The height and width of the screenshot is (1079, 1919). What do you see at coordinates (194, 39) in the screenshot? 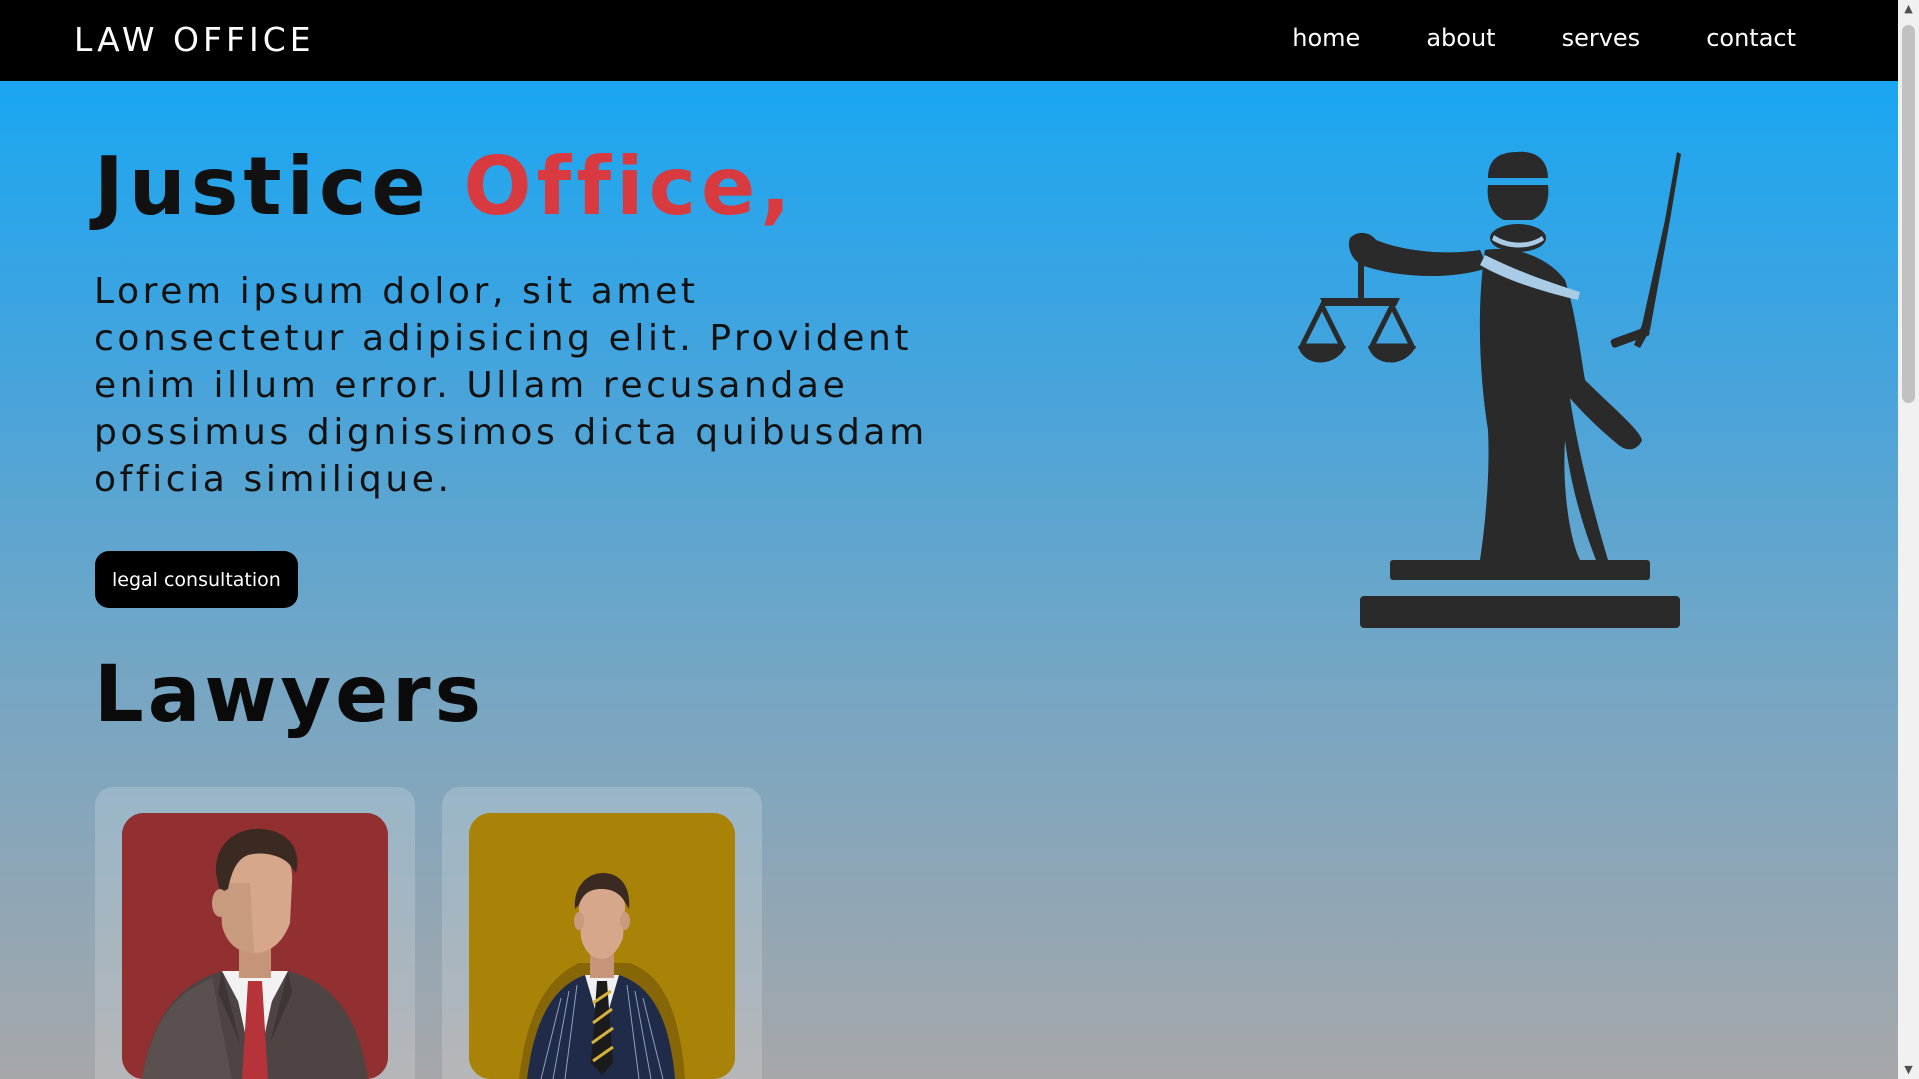
I see `site-logo: LAW OFFICE` at bounding box center [194, 39].